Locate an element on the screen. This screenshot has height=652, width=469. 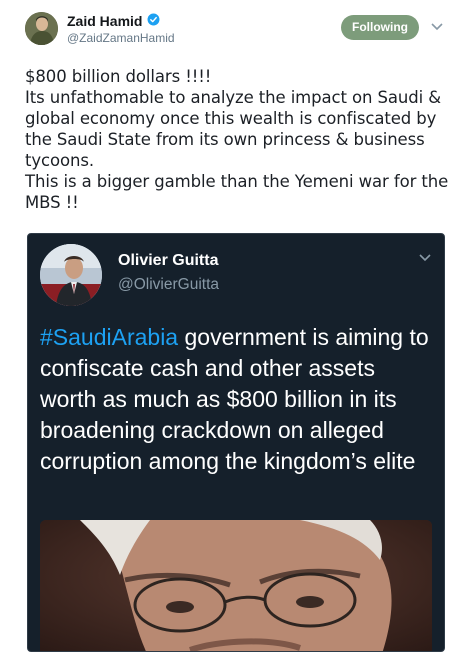
quoted-author-handle: @OlivierGuitta is located at coordinates (168, 285).